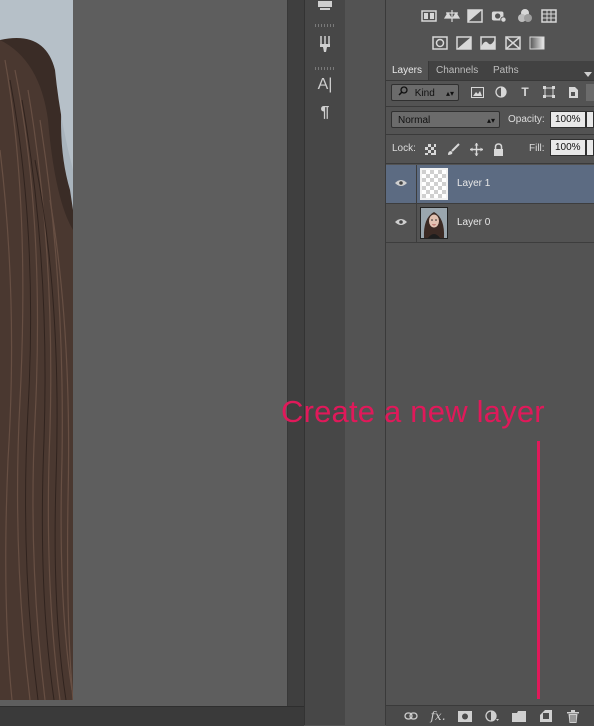 This screenshot has width=594, height=726. Describe the element at coordinates (457, 70) in the screenshot. I see `tab-channels: Channels` at that location.